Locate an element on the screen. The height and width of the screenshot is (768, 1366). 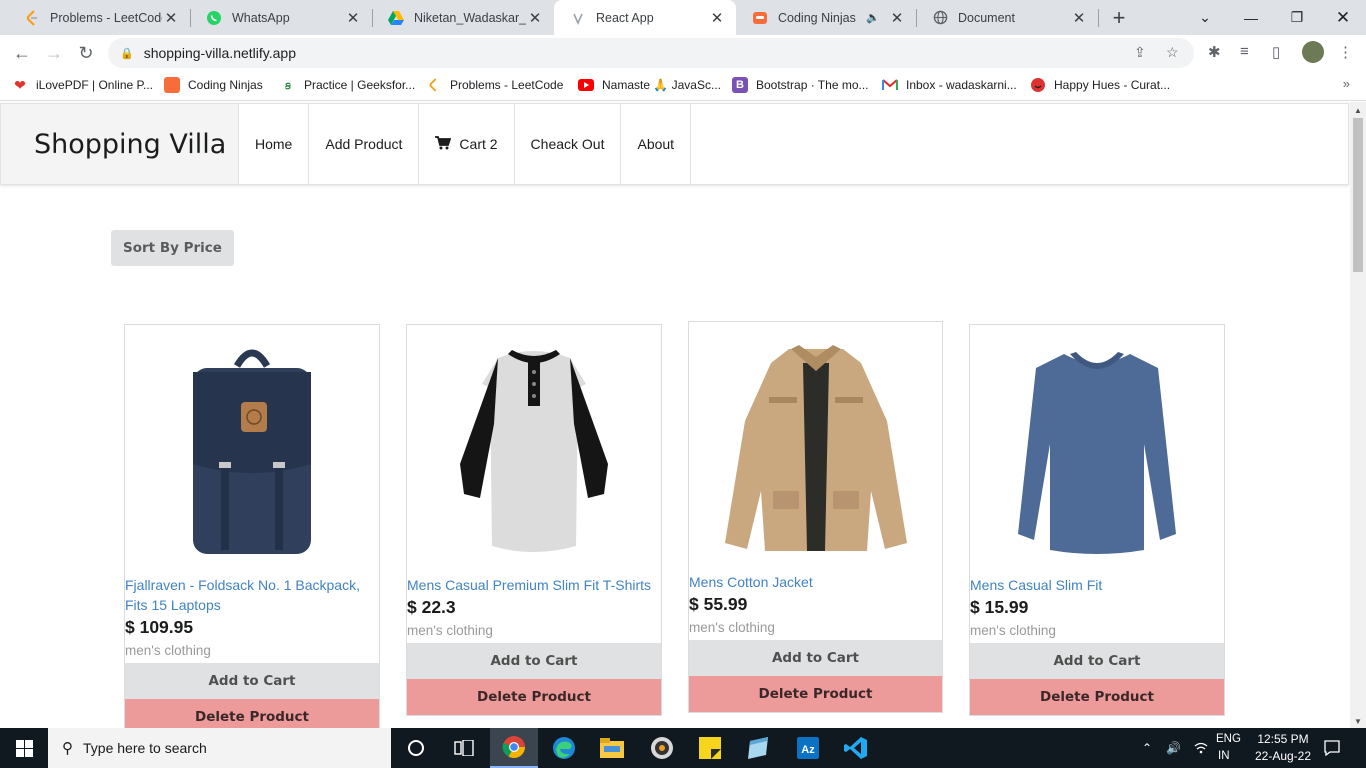
taskbar-search-input: ⚲ Type here to search is located at coordinates (219, 748).